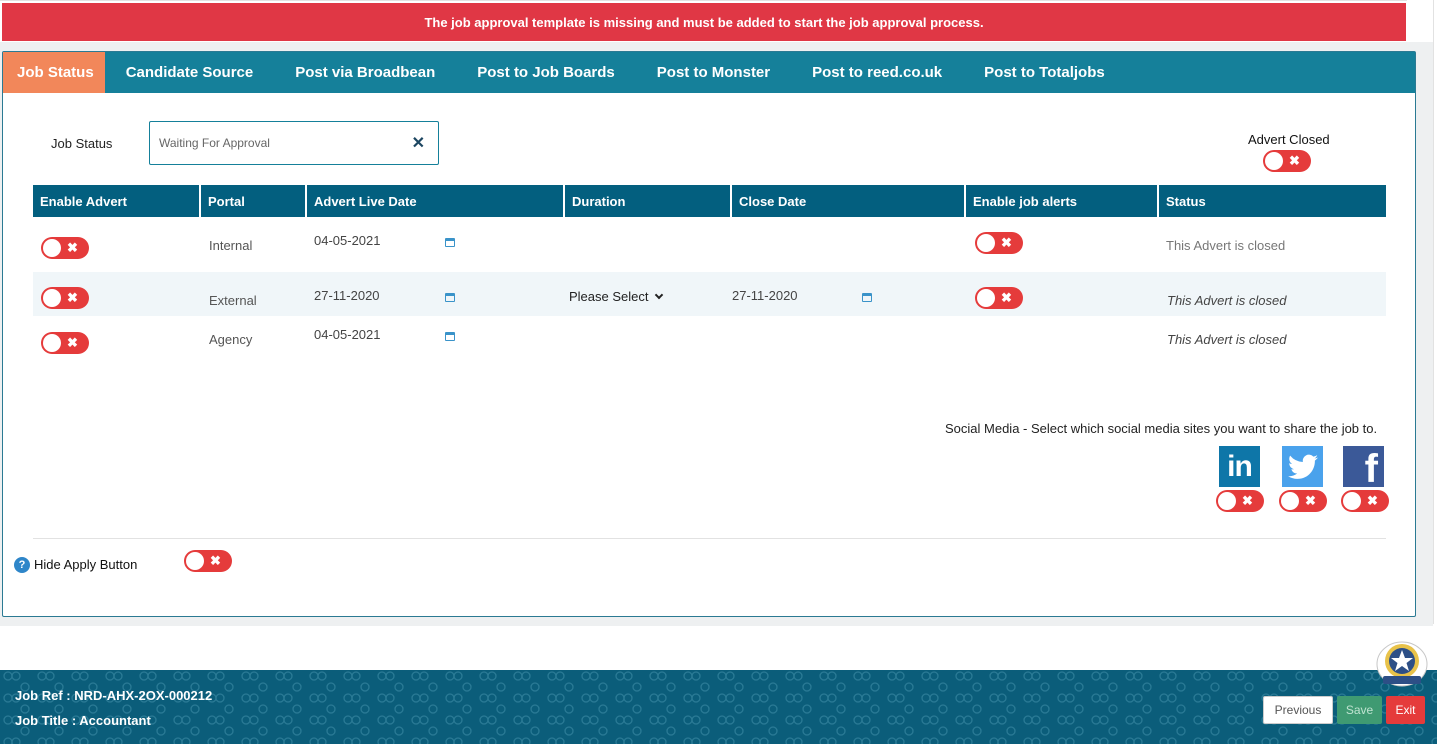 Image resolution: width=1437 pixels, height=744 pixels. I want to click on enable-advert-toggle-external: ✖, so click(65, 298).